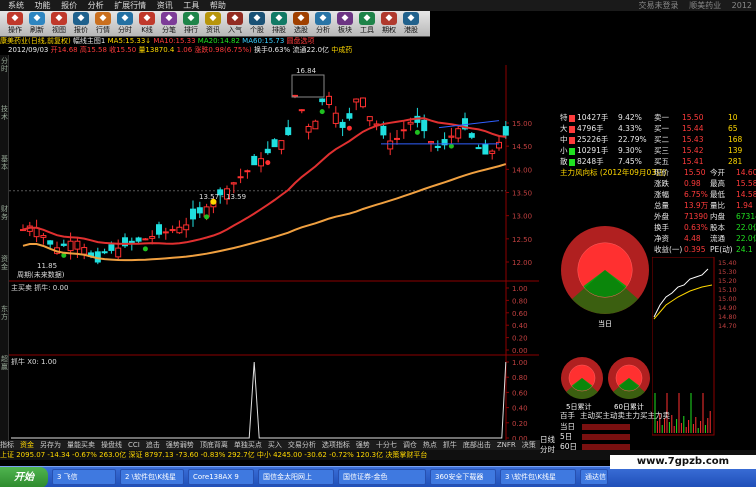  Describe the element at coordinates (4, 163) in the screenshot. I see `left-tab-fundamental: 基本` at that location.